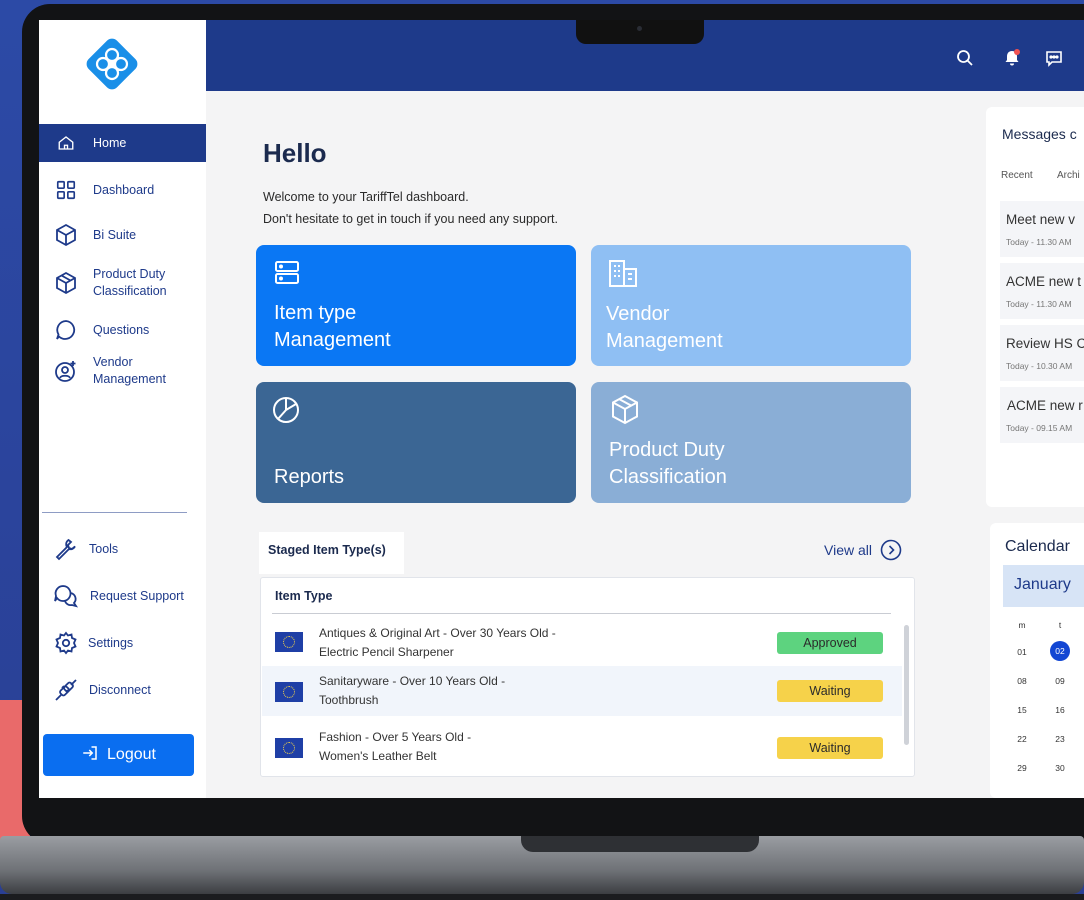 The image size is (1084, 900). I want to click on message-title: Review HS C, so click(1045, 343).